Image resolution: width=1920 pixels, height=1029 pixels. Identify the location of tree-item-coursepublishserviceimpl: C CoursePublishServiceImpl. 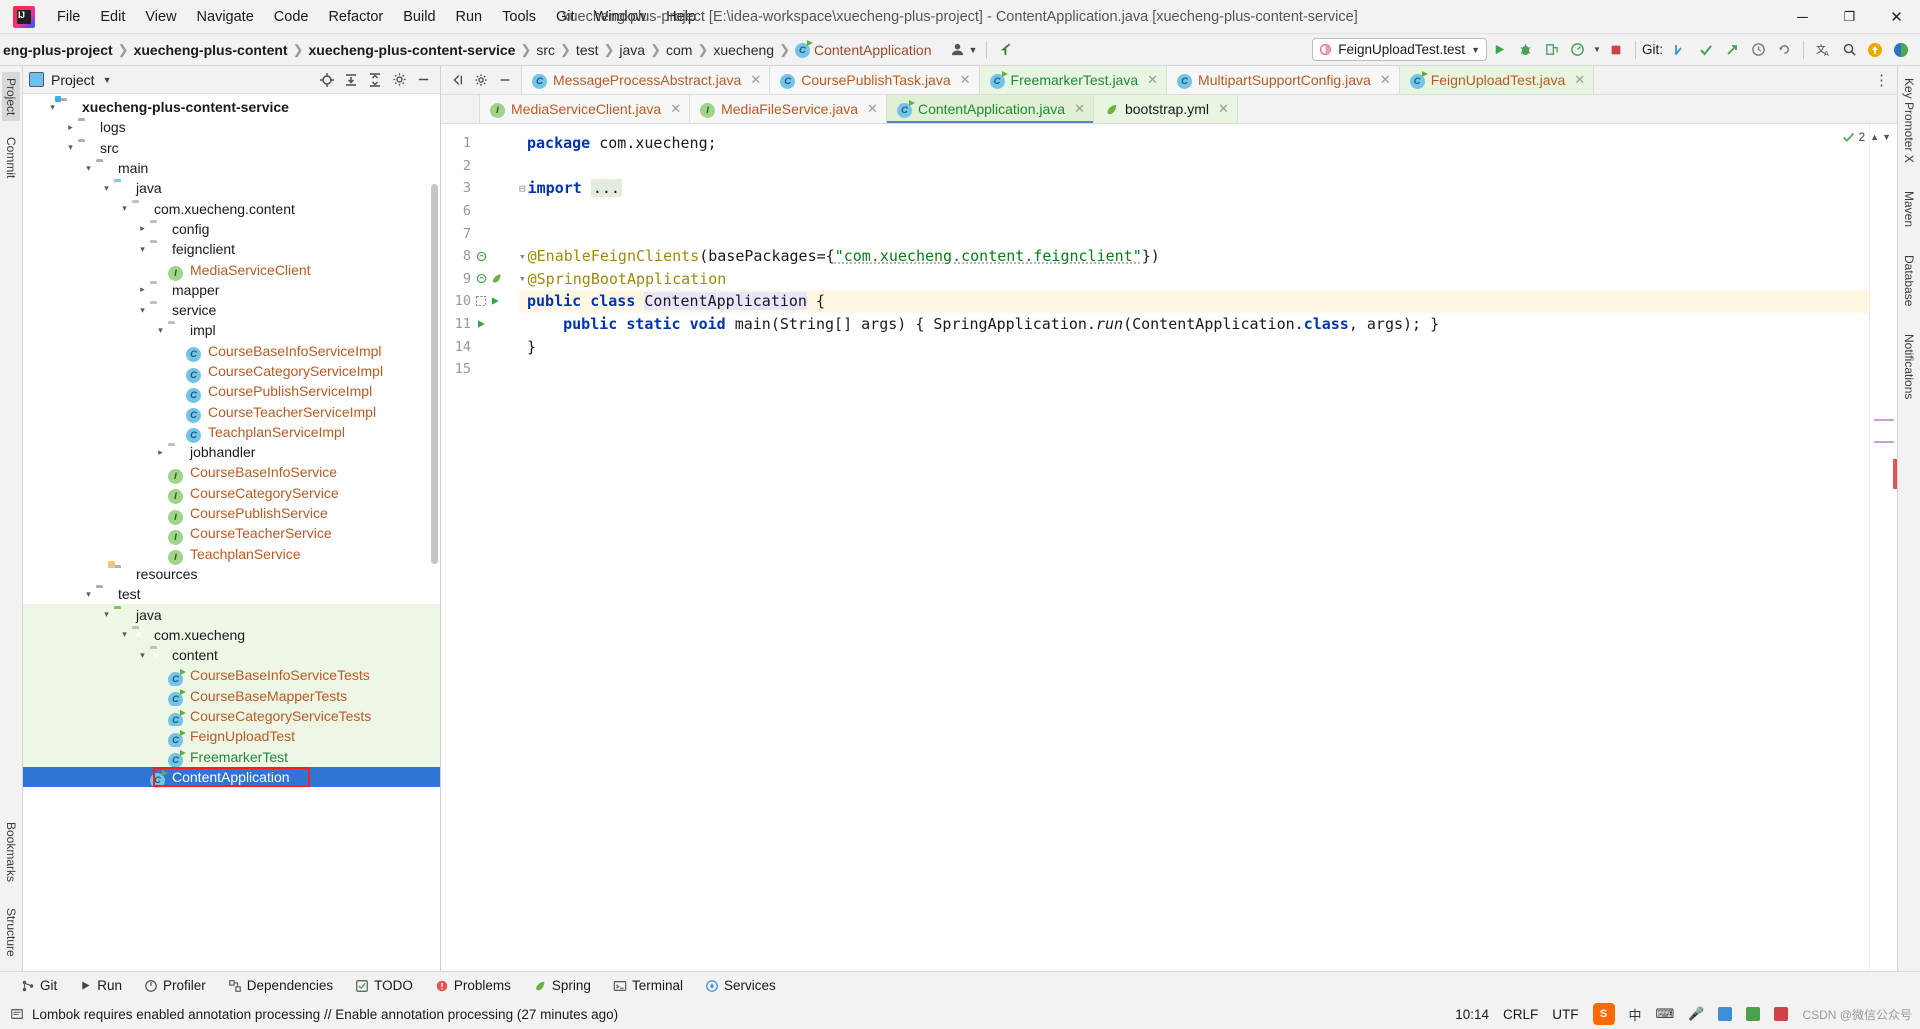
(231, 392).